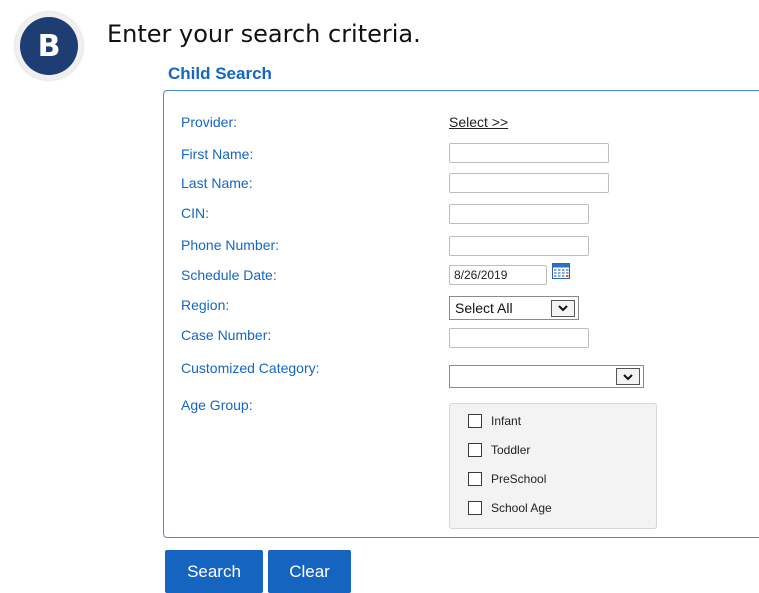  What do you see at coordinates (519, 246) in the screenshot?
I see `phone-number-input` at bounding box center [519, 246].